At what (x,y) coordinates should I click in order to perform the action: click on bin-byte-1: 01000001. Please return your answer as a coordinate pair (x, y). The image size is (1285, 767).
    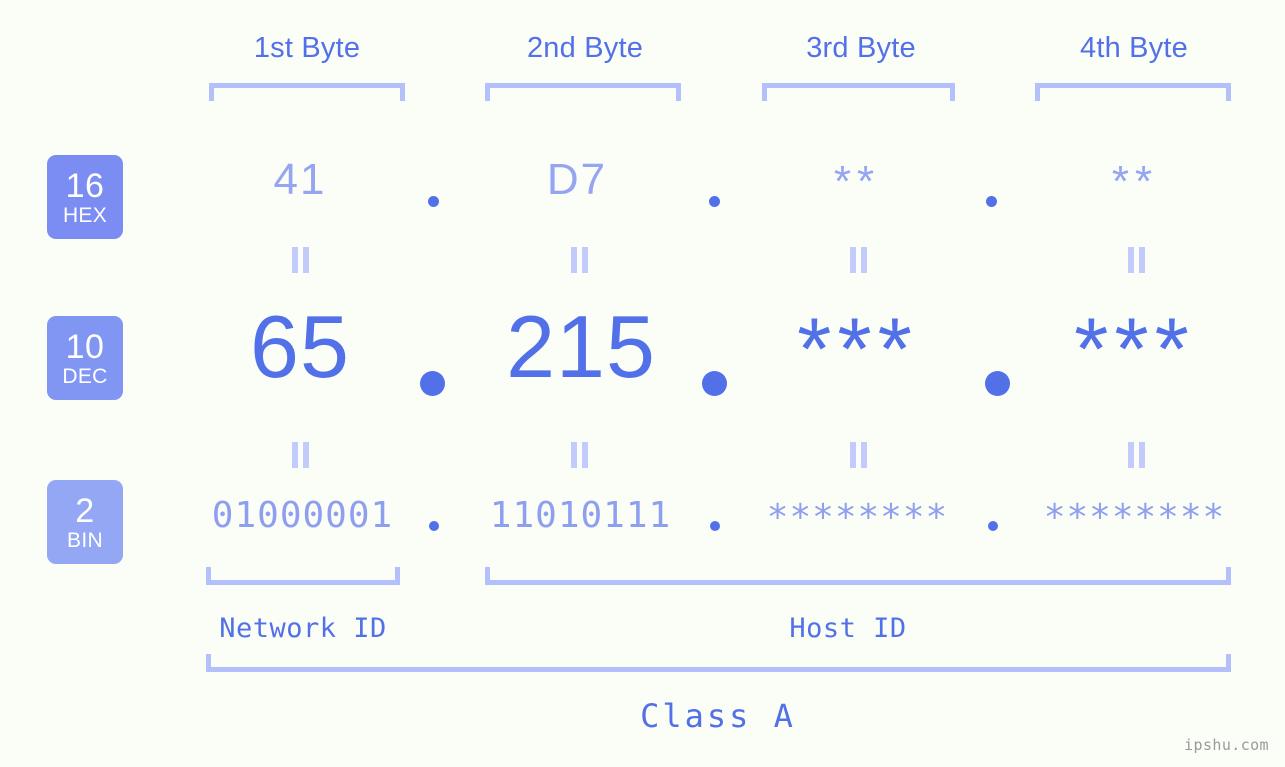
    Looking at the image, I should click on (302, 515).